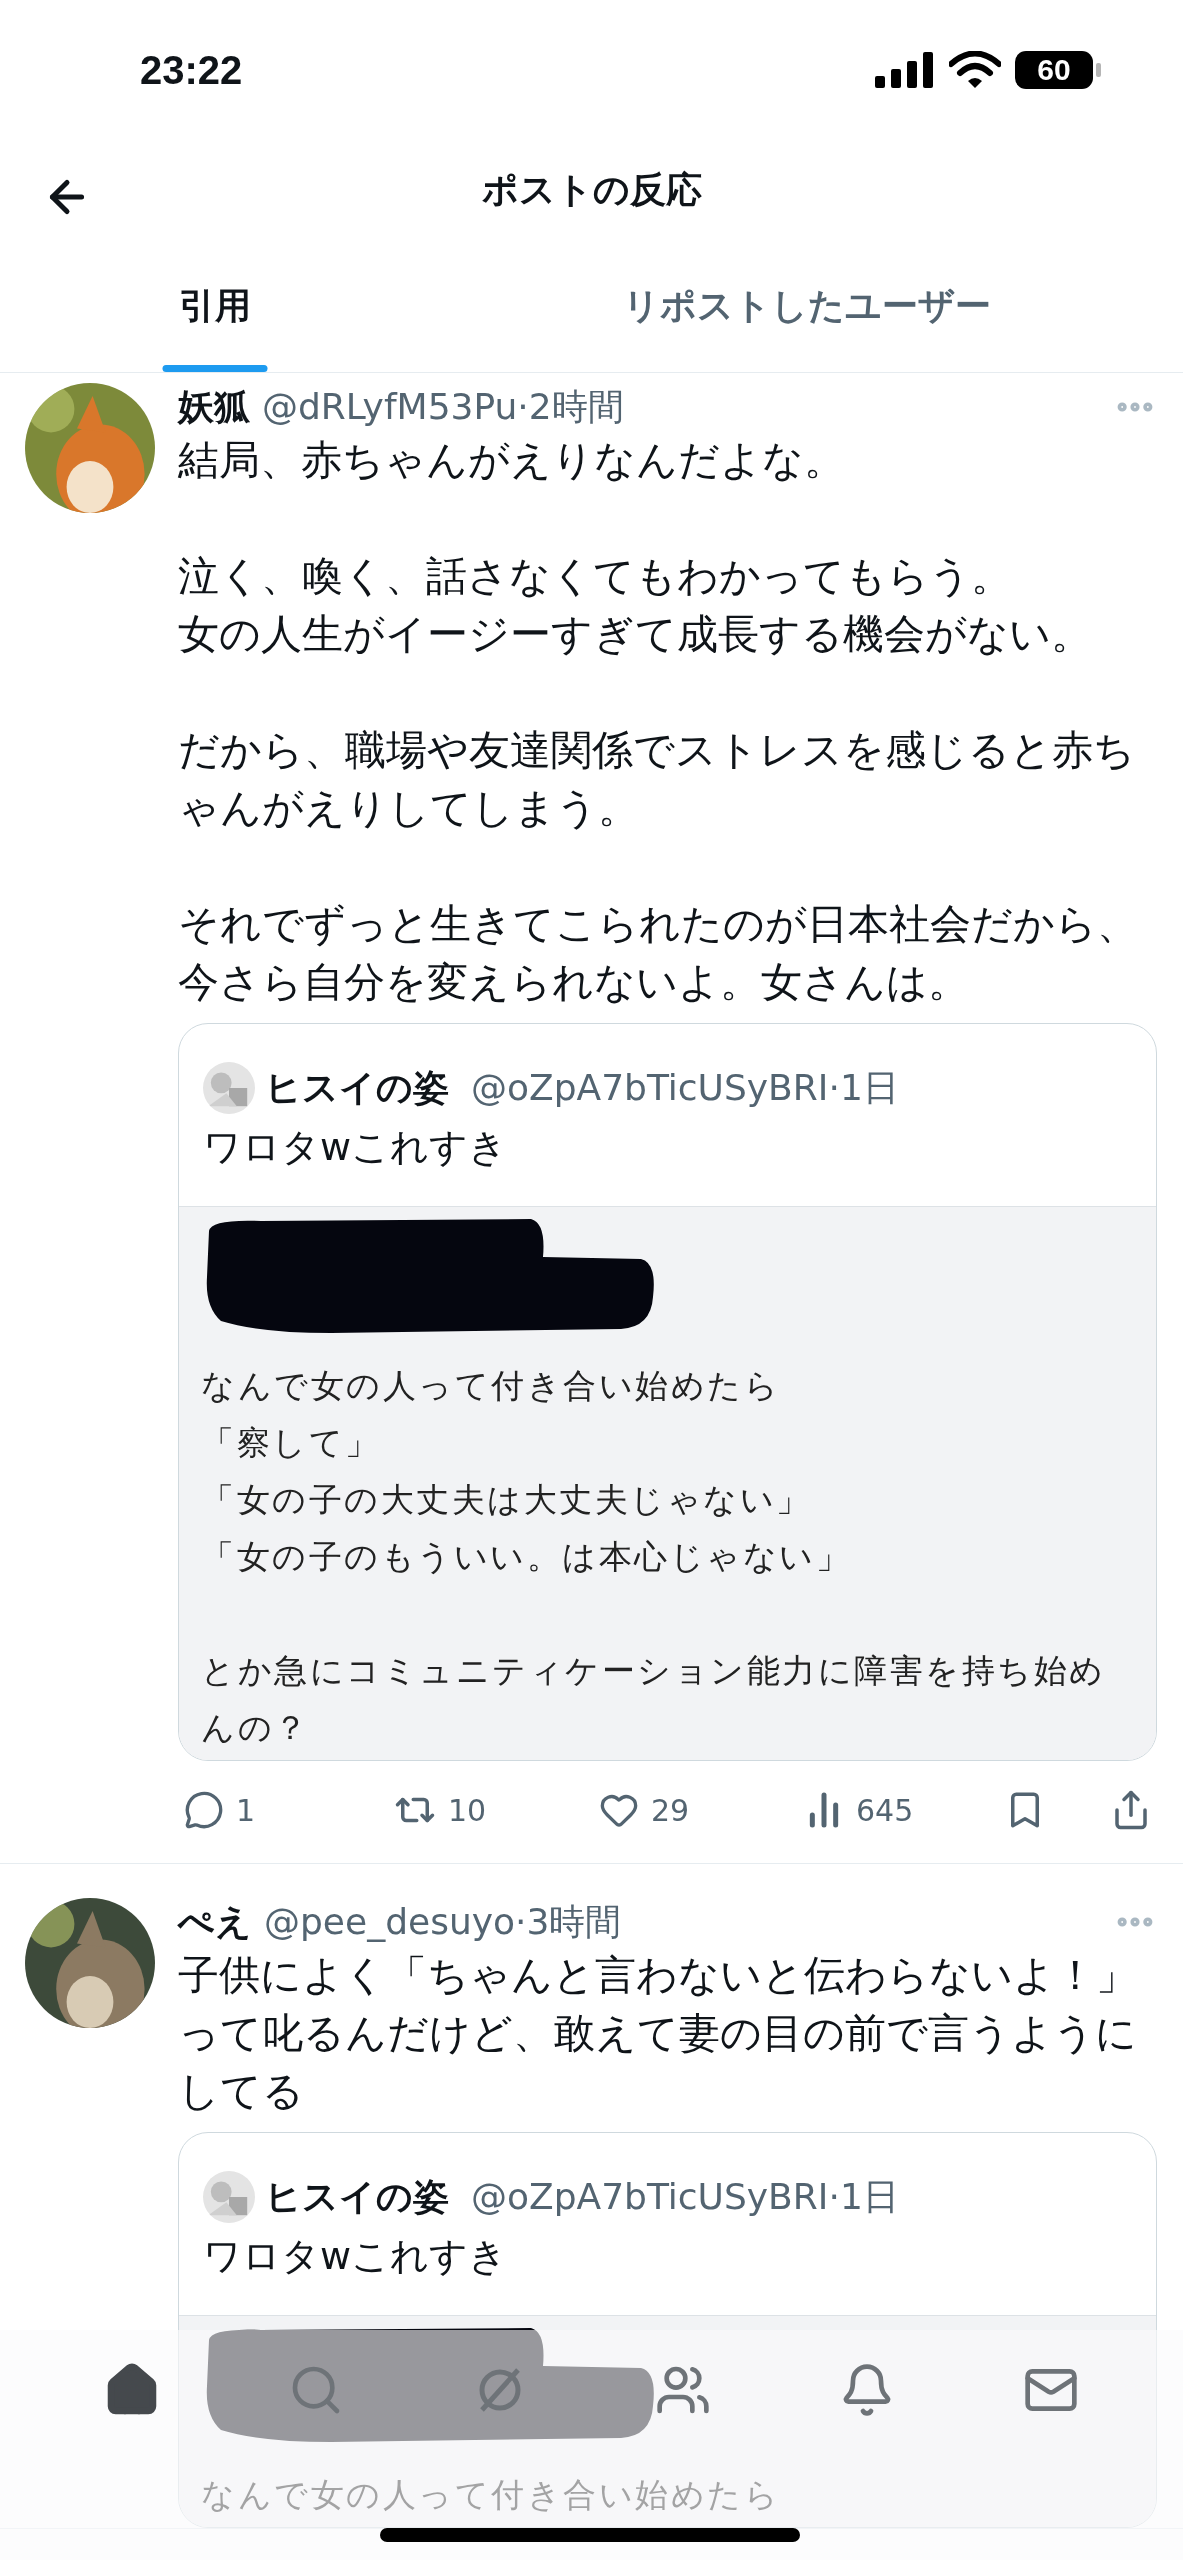 The image size is (1183, 2560). Describe the element at coordinates (289, 1810) in the screenshot. I see `reply-button: 1` at that location.